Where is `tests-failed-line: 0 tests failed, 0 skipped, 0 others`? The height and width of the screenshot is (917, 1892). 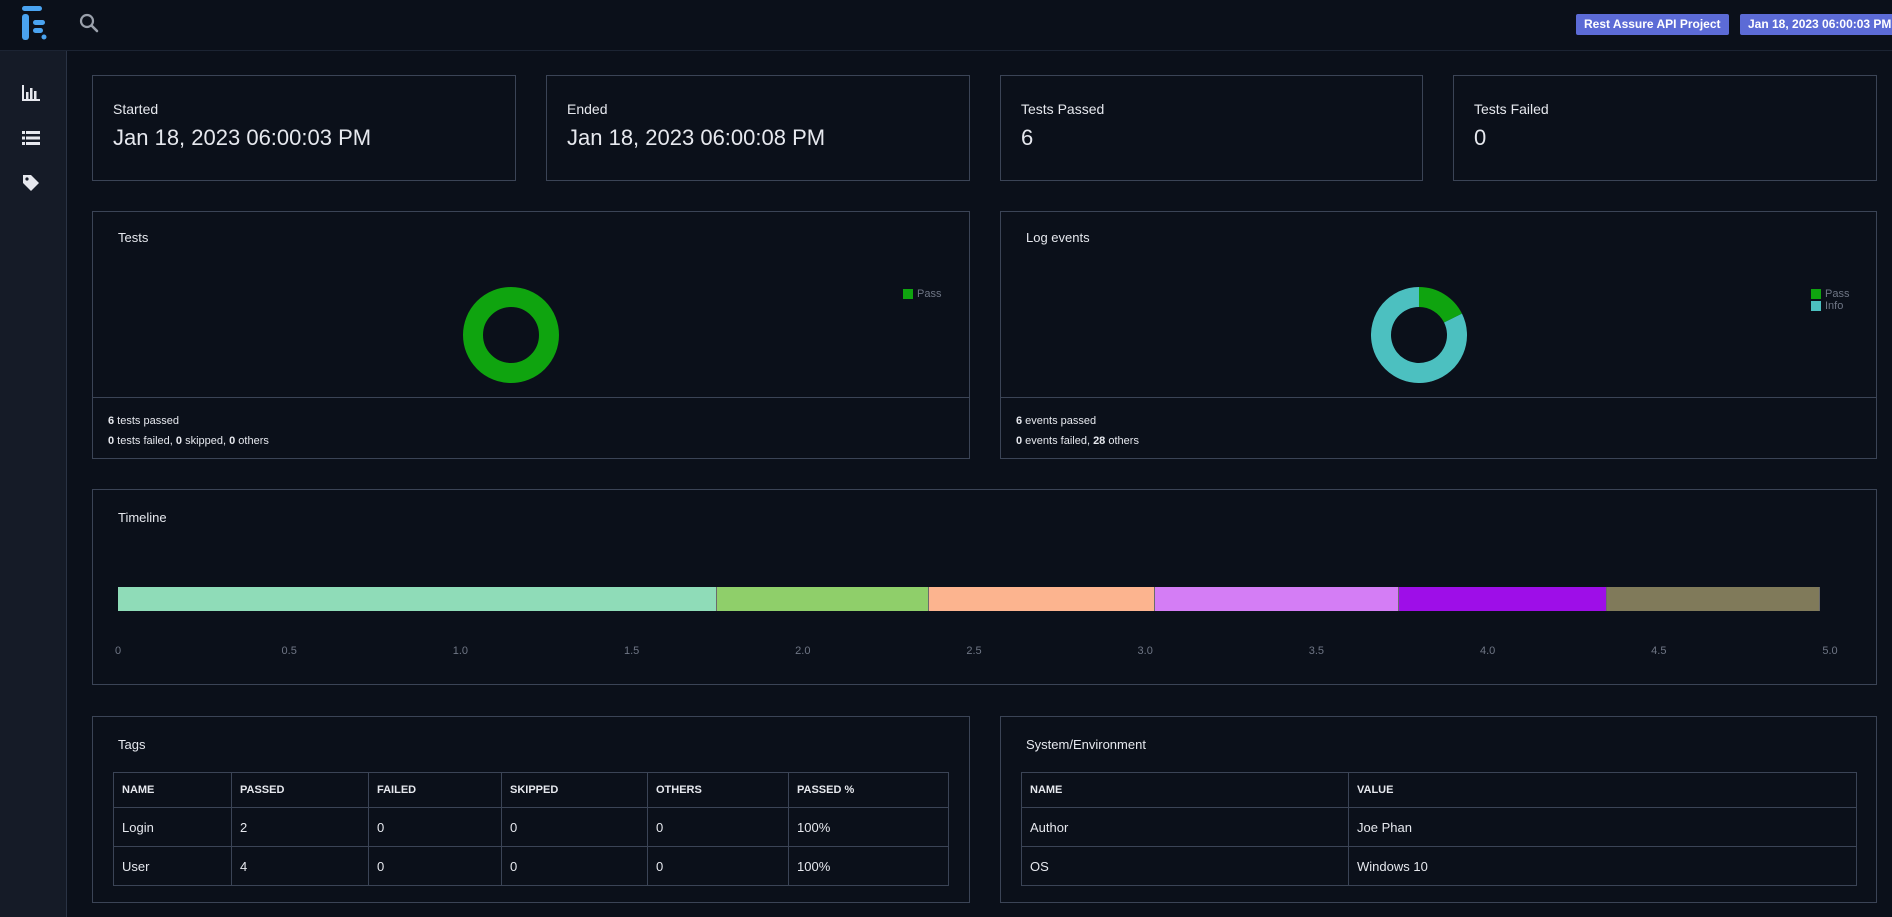
tests-failed-line: 0 tests failed, 0 skipped, 0 others is located at coordinates (531, 441).